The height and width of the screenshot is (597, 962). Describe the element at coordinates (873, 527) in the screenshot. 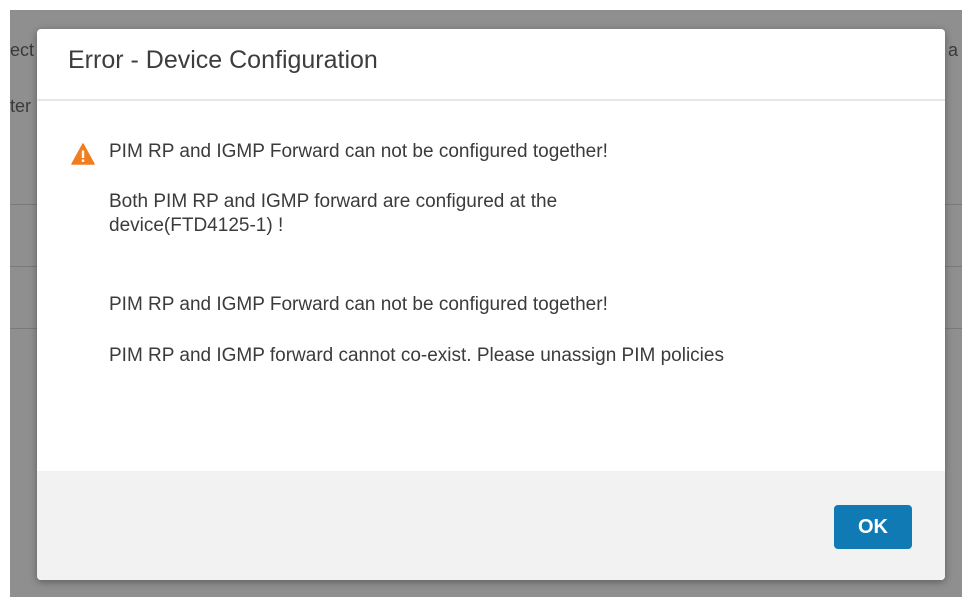

I see `ok-button: OK` at that location.